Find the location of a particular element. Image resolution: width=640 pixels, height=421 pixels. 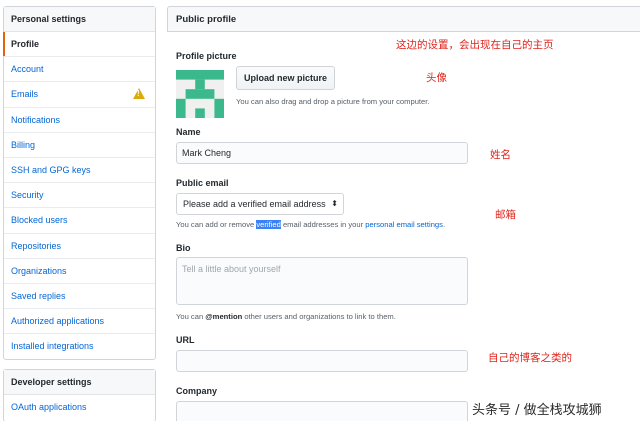

public-email-selected-value: Please add a verified email address is located at coordinates (254, 204).